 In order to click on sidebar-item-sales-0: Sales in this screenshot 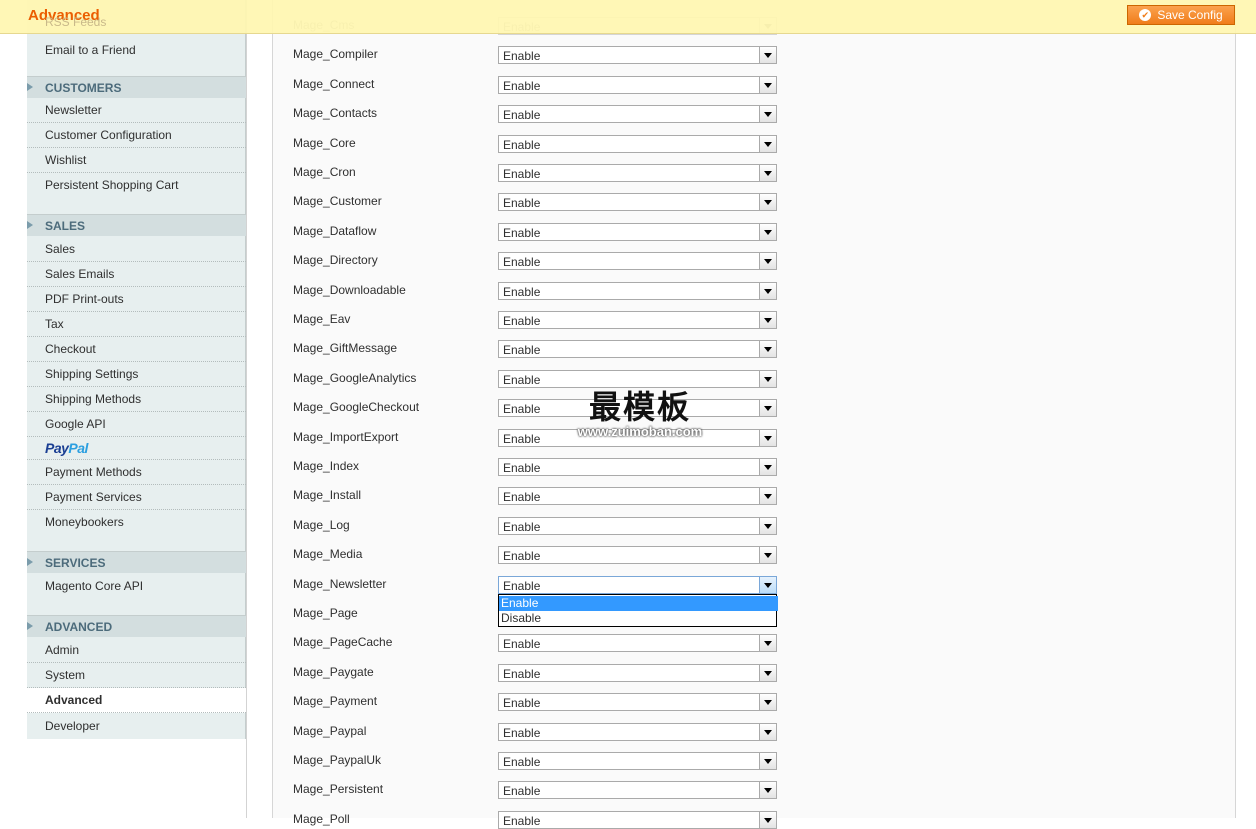, I will do `click(136, 249)`.